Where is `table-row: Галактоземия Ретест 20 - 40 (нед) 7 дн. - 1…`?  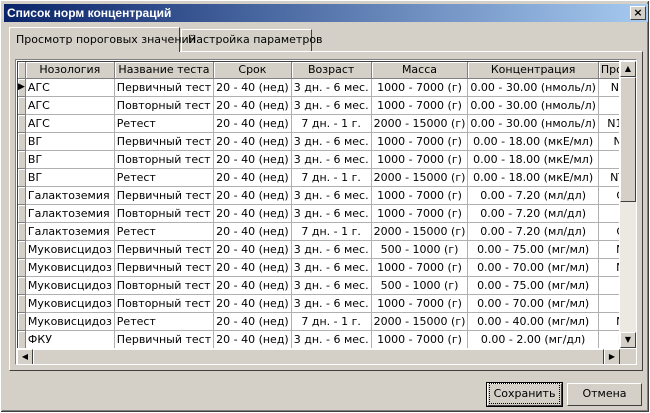 table-row: Галактоземия Ретест 20 - 40 (нед) 7 дн. - 1… is located at coordinates (318, 231).